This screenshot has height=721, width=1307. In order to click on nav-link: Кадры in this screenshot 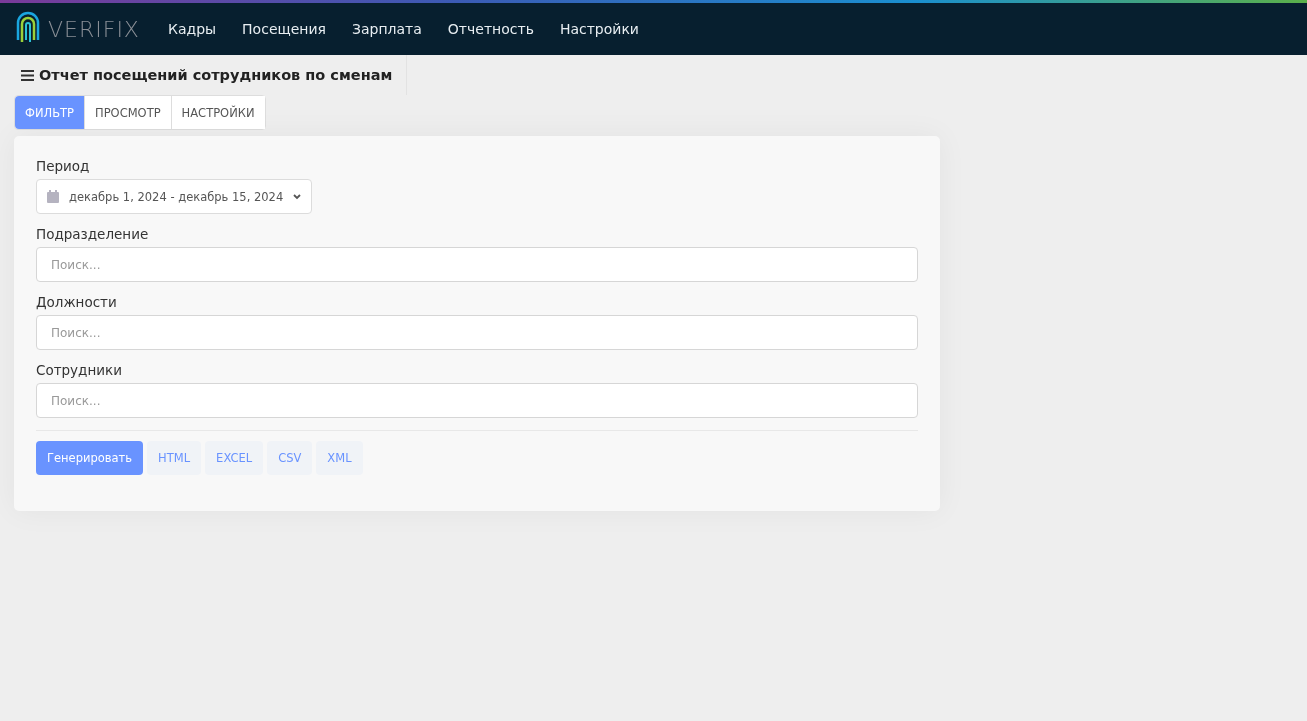, I will do `click(192, 29)`.